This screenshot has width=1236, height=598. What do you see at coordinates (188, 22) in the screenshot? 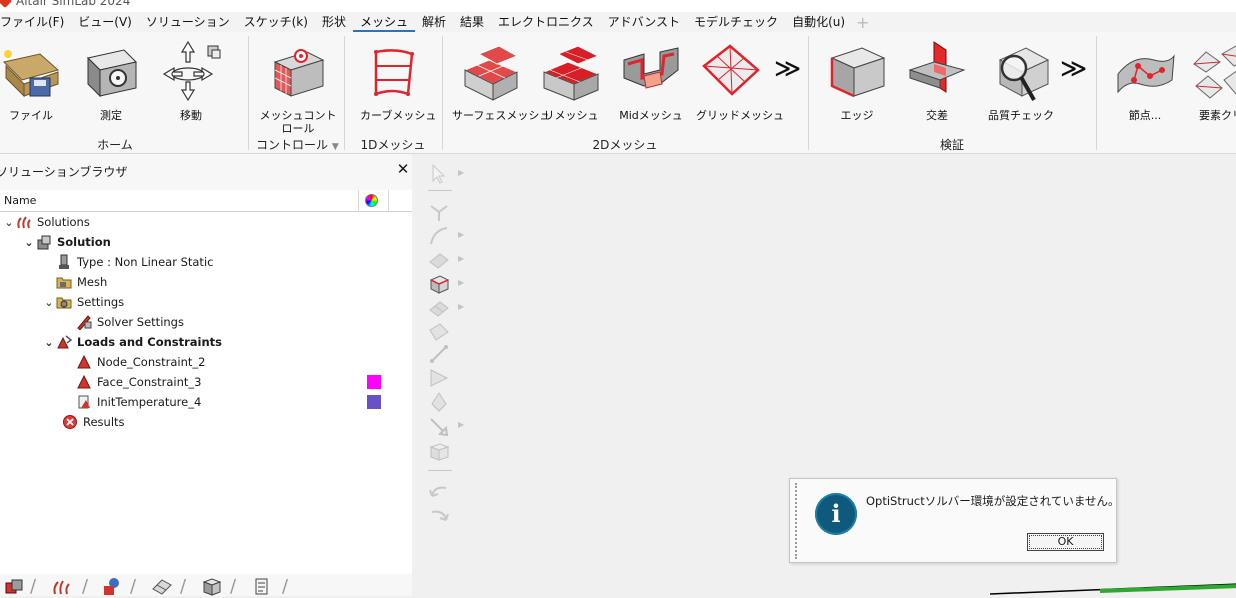
I see `menu-solution: ソリューション` at bounding box center [188, 22].